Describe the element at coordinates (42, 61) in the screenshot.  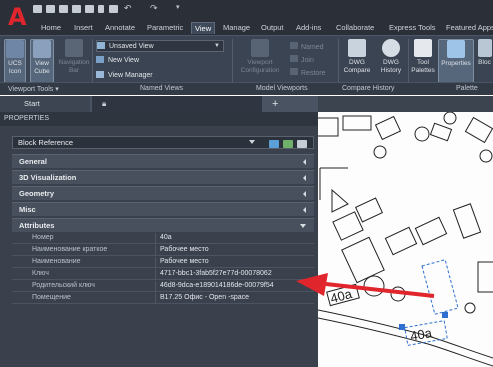
I see `view-cube-button: View Cube` at that location.